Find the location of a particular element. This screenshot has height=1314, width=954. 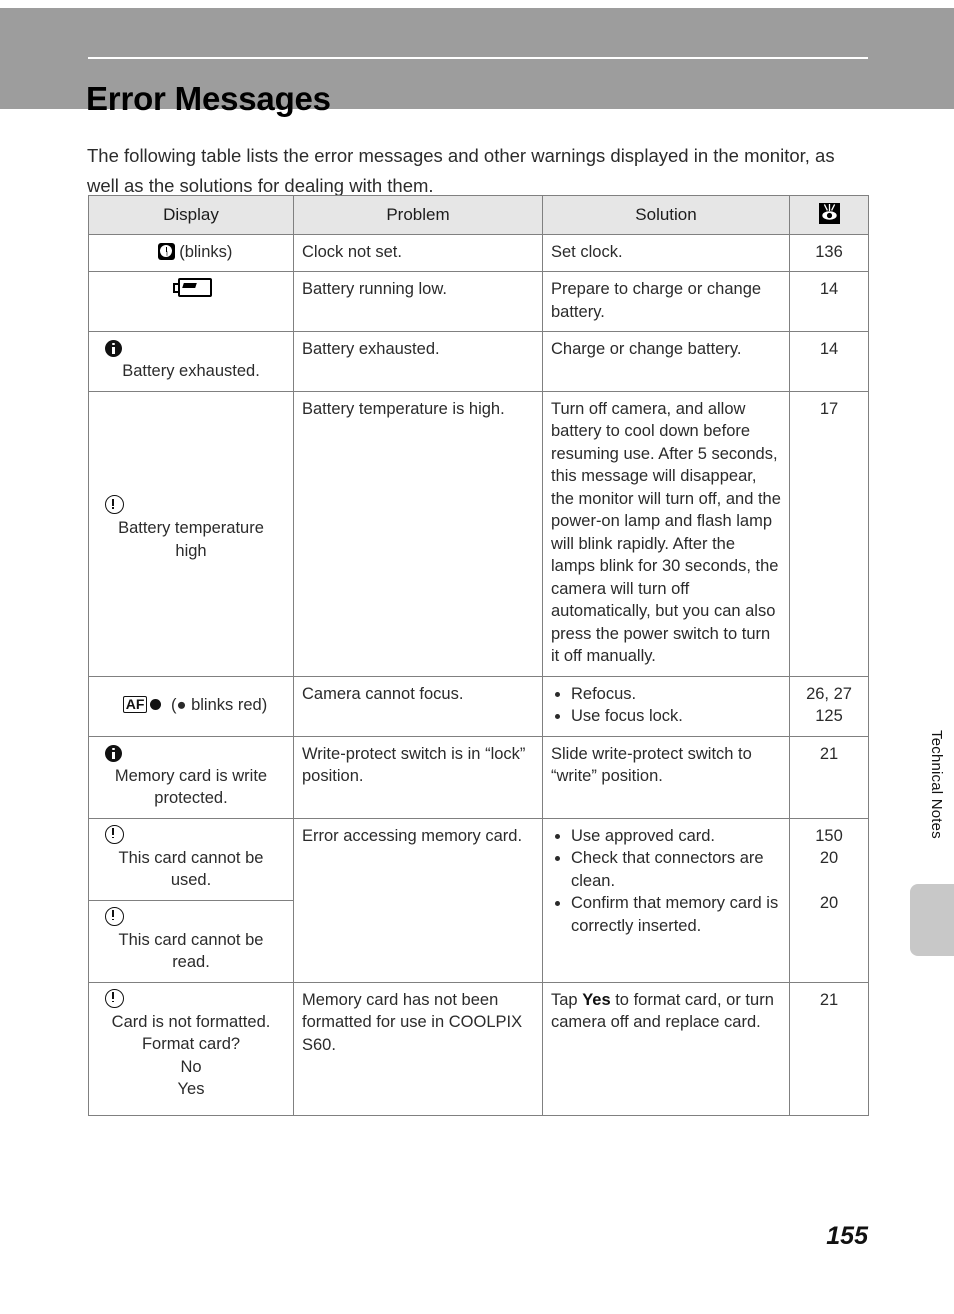

cell-display: Battery temperature high is located at coordinates (191, 533).